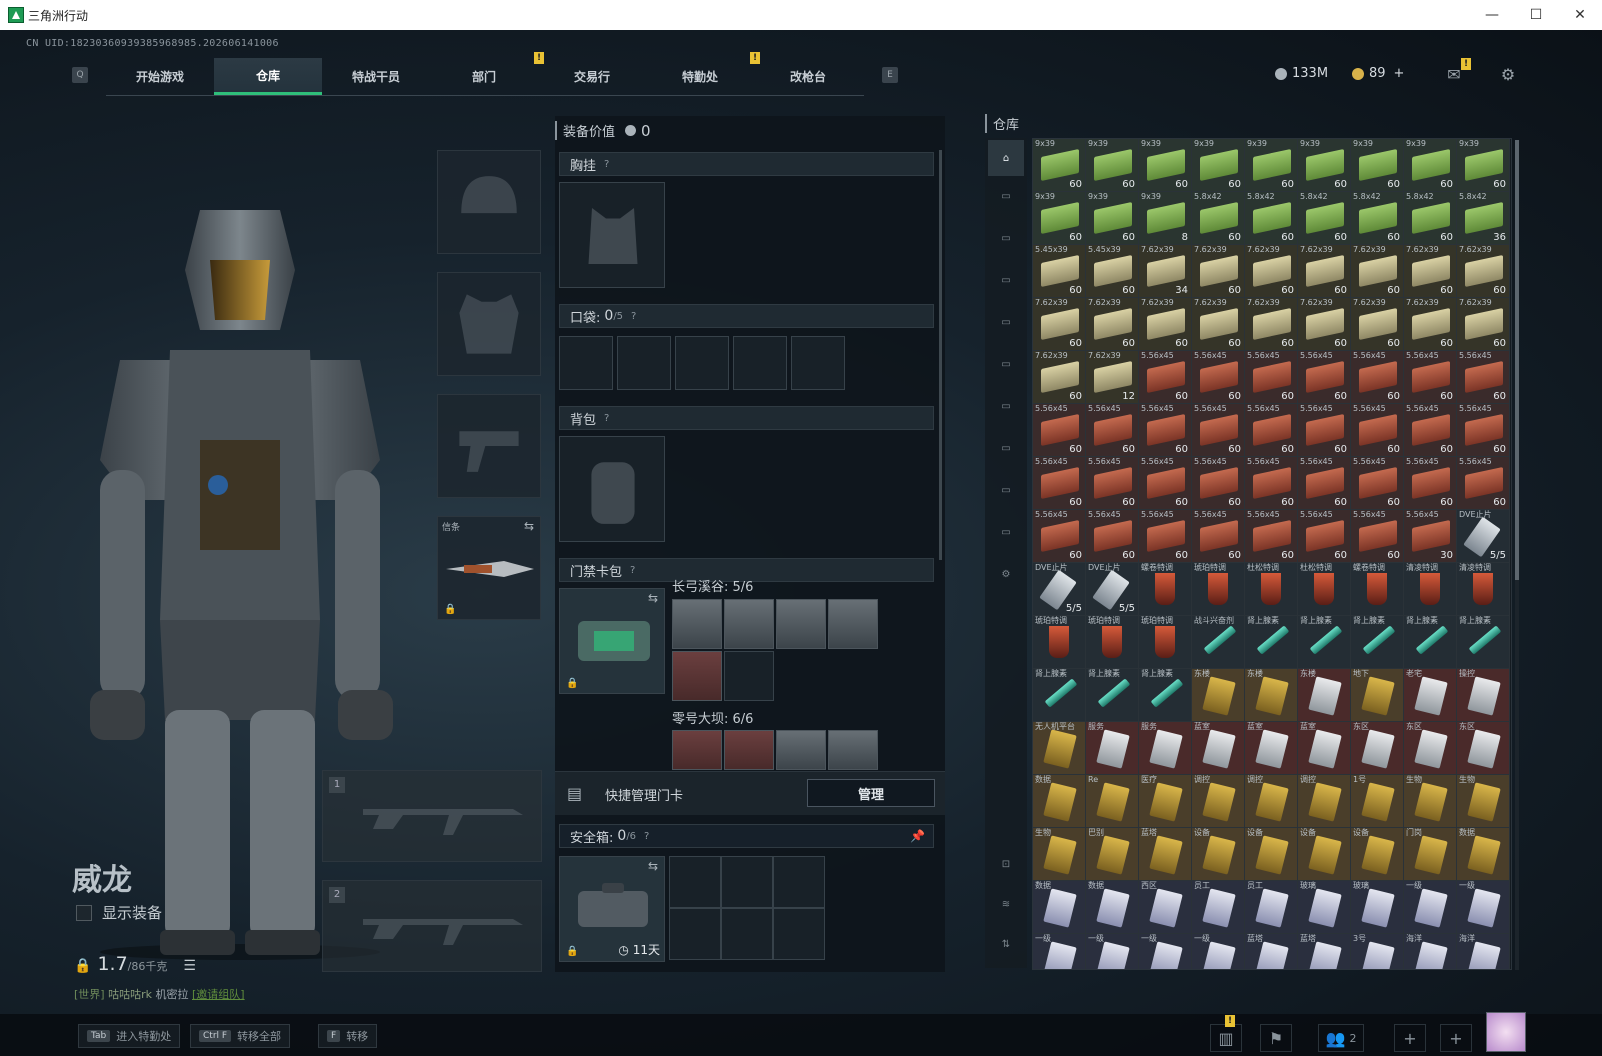 Image resolution: width=1602 pixels, height=1056 pixels. Describe the element at coordinates (1483, 536) in the screenshot. I see `warehouse-item: DVE止片 5/5` at that location.